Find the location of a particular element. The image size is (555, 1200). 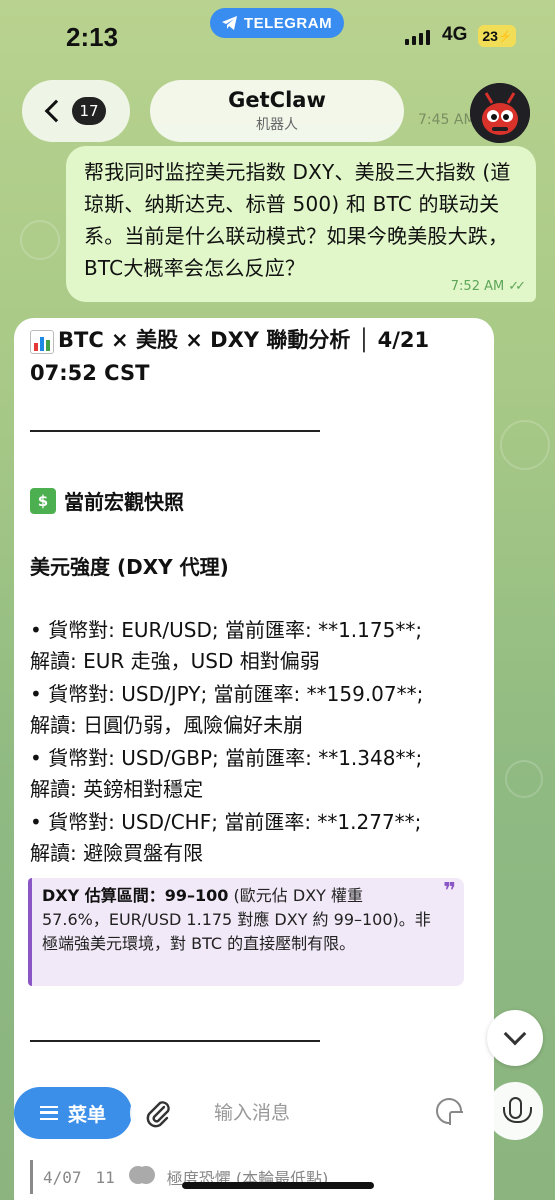

battery-indicator: 23 ⚡ is located at coordinates (497, 36).